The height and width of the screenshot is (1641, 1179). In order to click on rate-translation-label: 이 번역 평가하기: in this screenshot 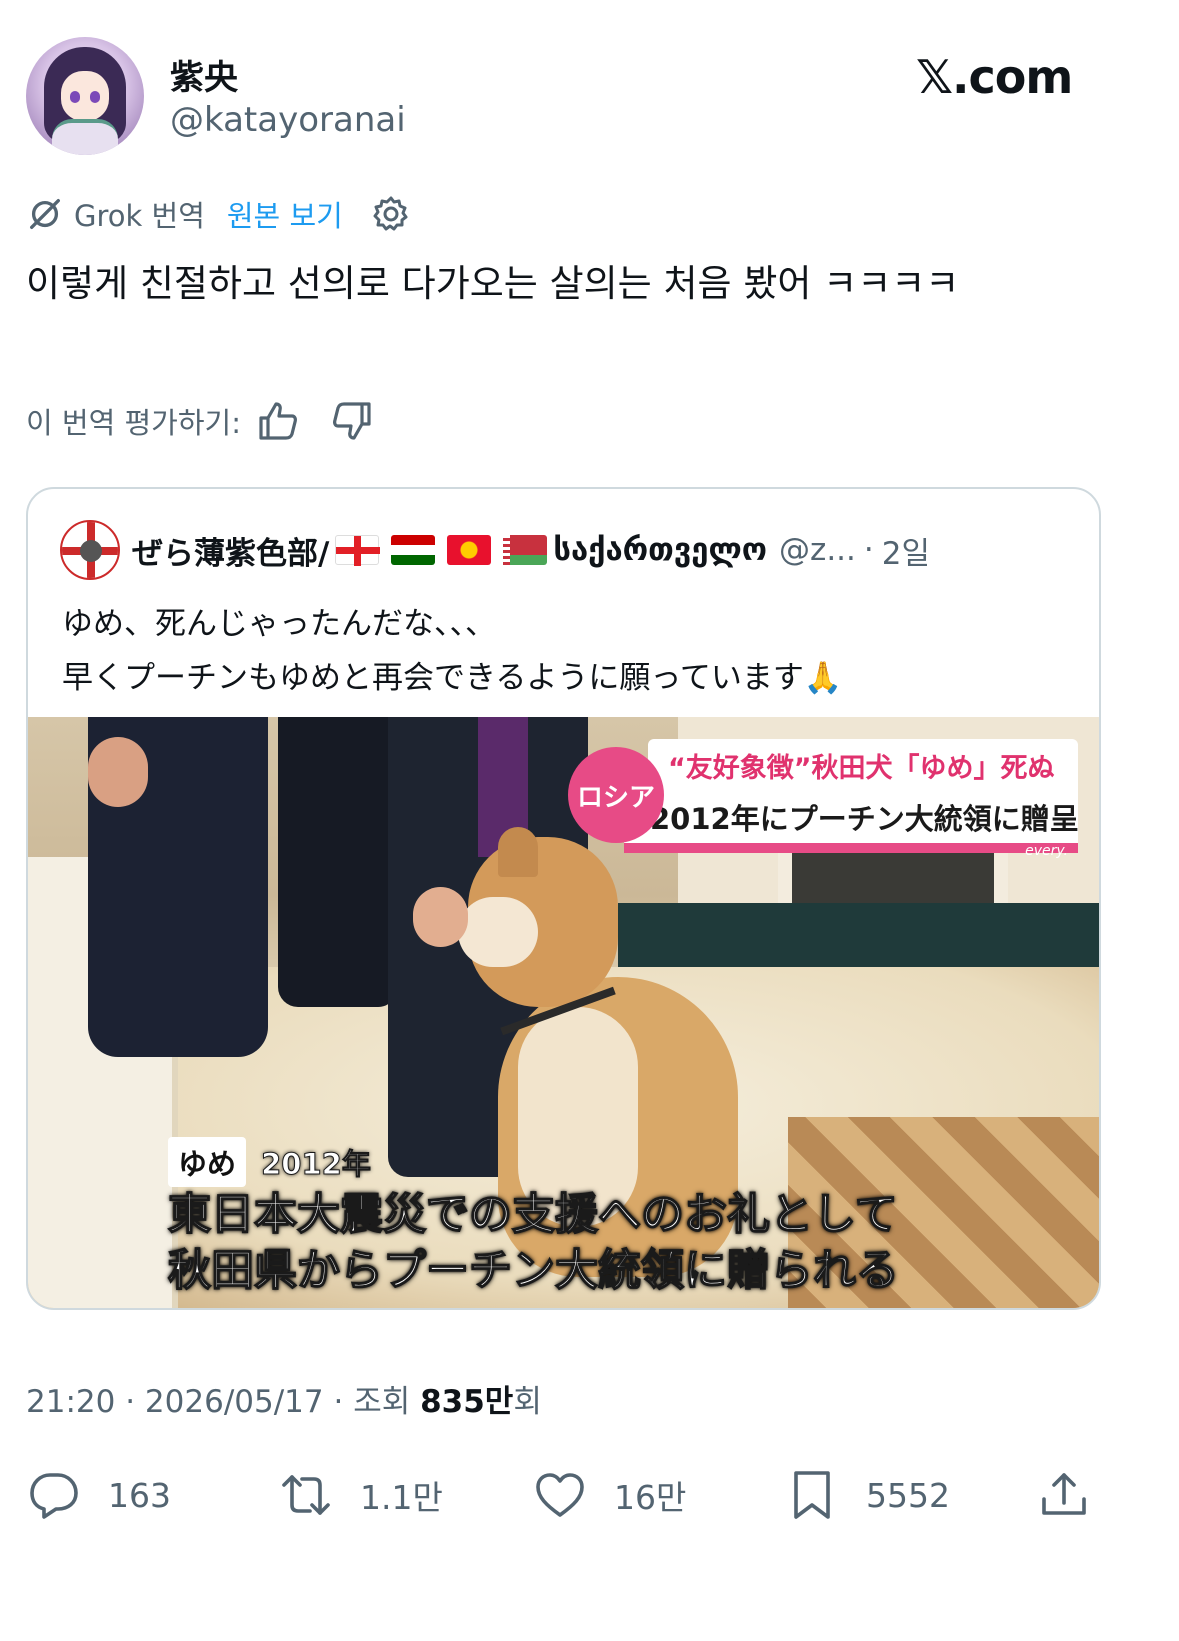, I will do `click(133, 423)`.